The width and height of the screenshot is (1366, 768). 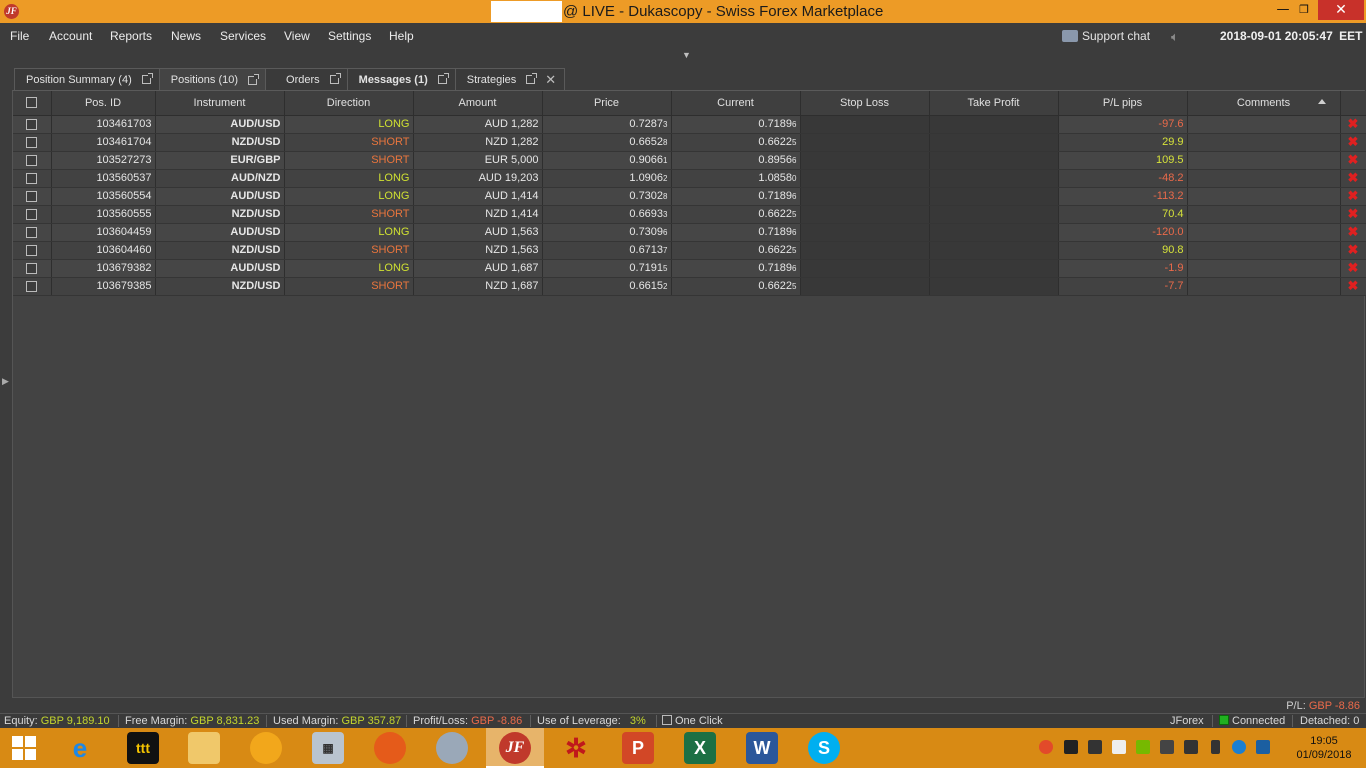 I want to click on tray-keyboard-icon, so click(x=1095, y=747).